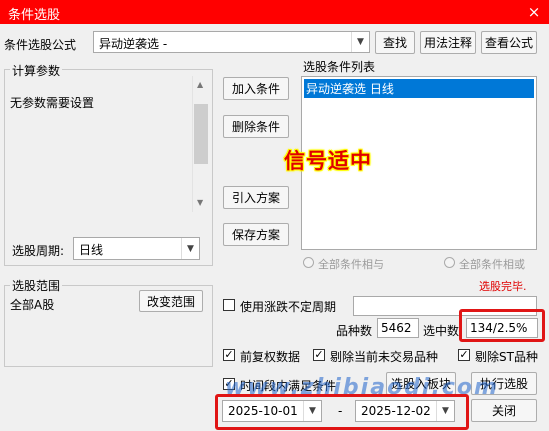 The height and width of the screenshot is (431, 549). Describe the element at coordinates (502, 325) in the screenshot. I see `highlight-box` at that location.